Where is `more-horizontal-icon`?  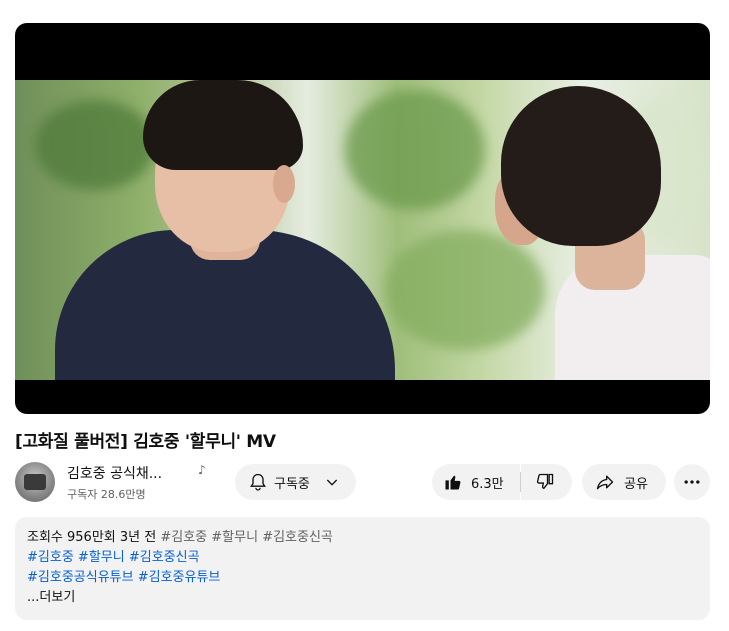 more-horizontal-icon is located at coordinates (692, 482).